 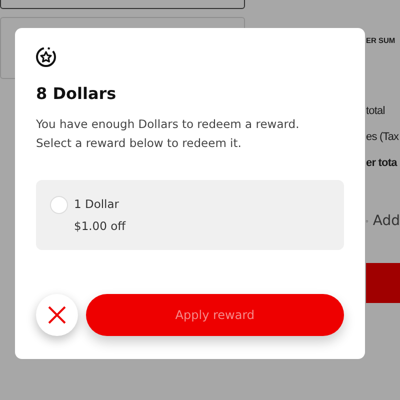 I want to click on summary-line: er tota, so click(x=382, y=164).